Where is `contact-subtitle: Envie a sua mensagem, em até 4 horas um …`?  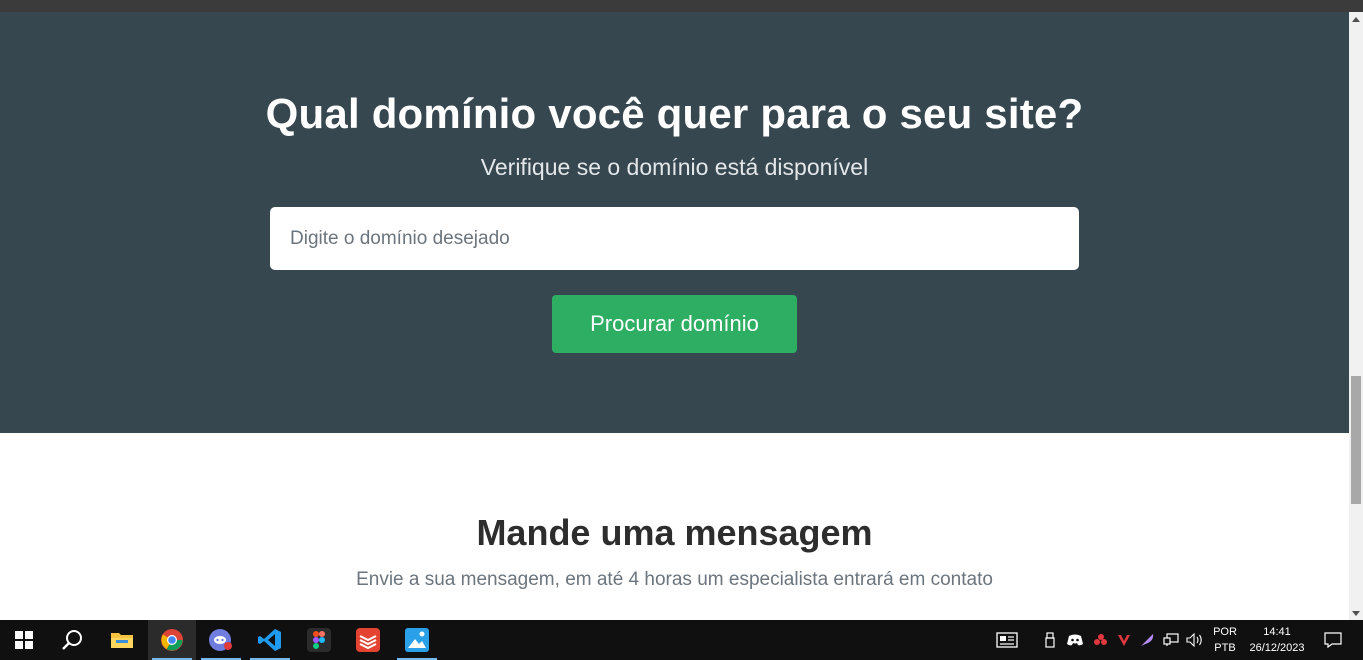
contact-subtitle: Envie a sua mensagem, em até 4 horas um … is located at coordinates (674, 579).